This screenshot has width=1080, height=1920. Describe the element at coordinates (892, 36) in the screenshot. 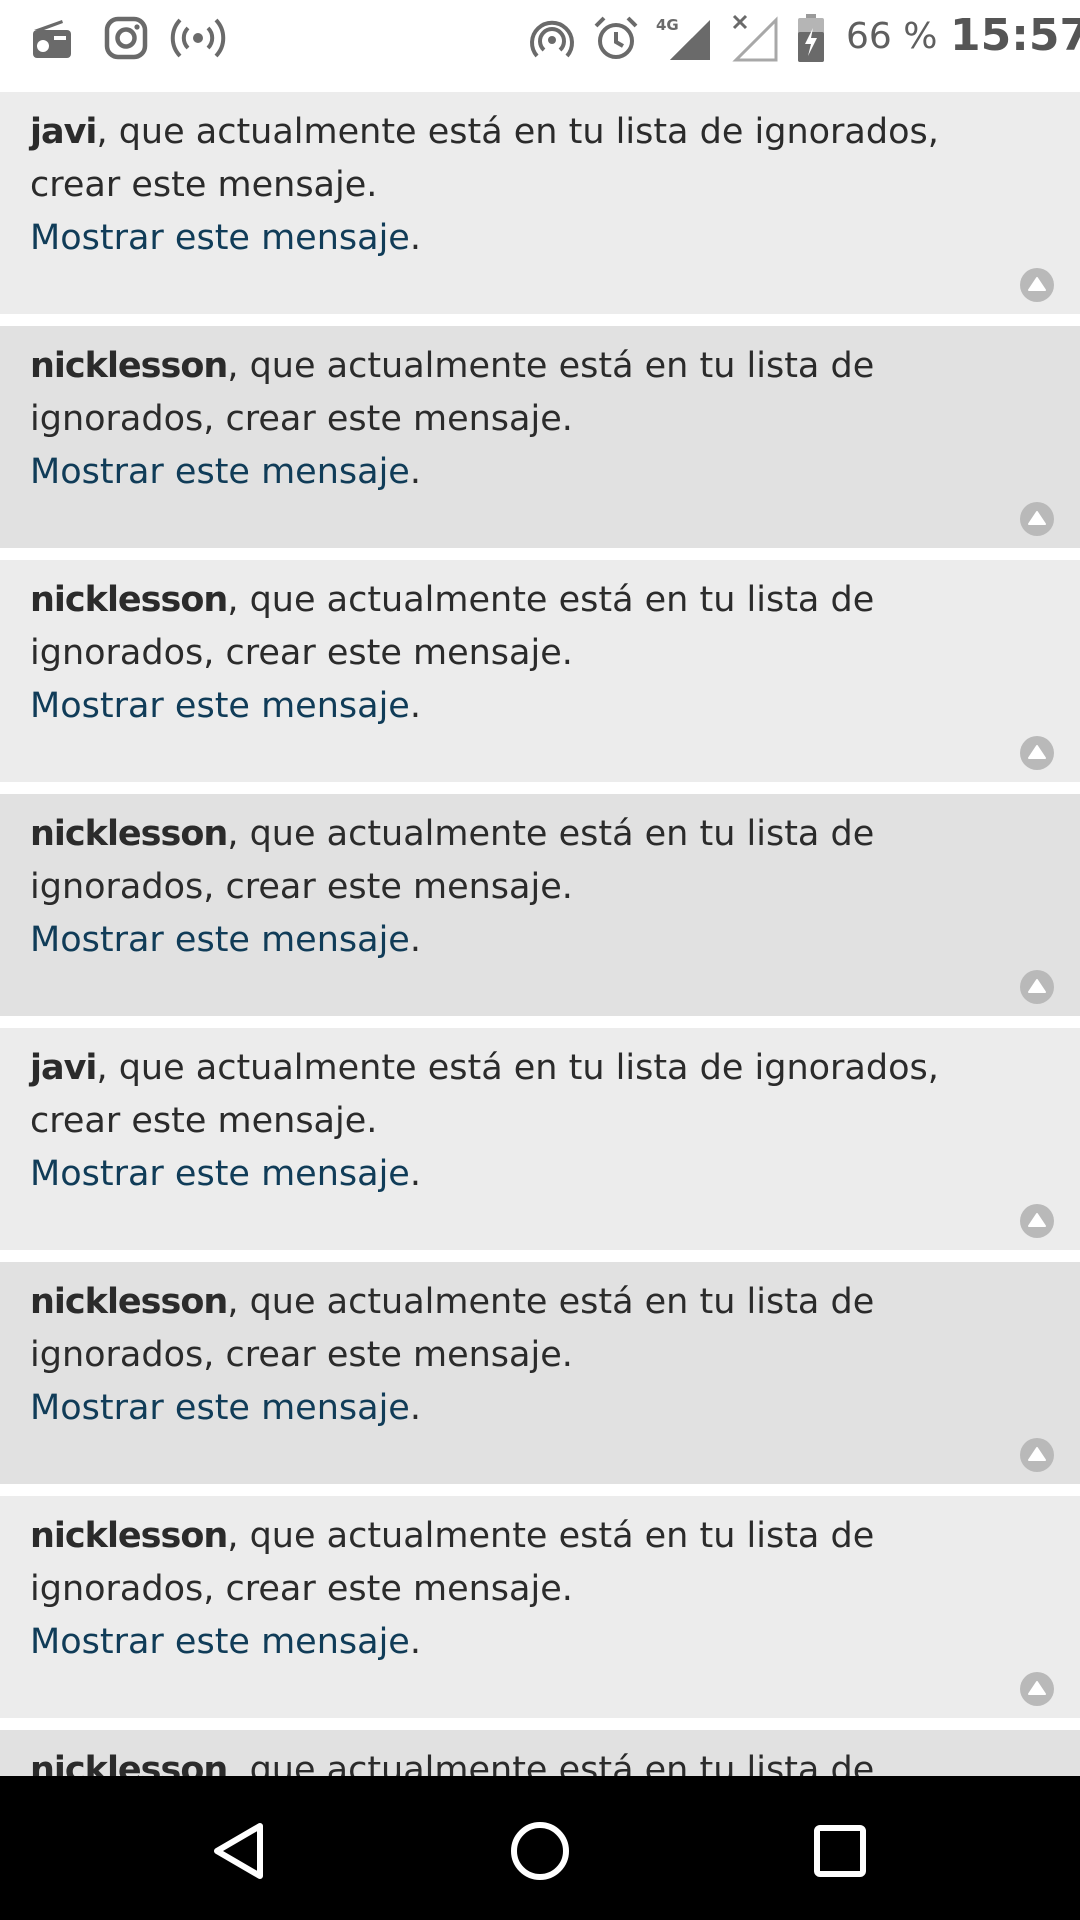

I see `battery-percent: 66 %` at that location.